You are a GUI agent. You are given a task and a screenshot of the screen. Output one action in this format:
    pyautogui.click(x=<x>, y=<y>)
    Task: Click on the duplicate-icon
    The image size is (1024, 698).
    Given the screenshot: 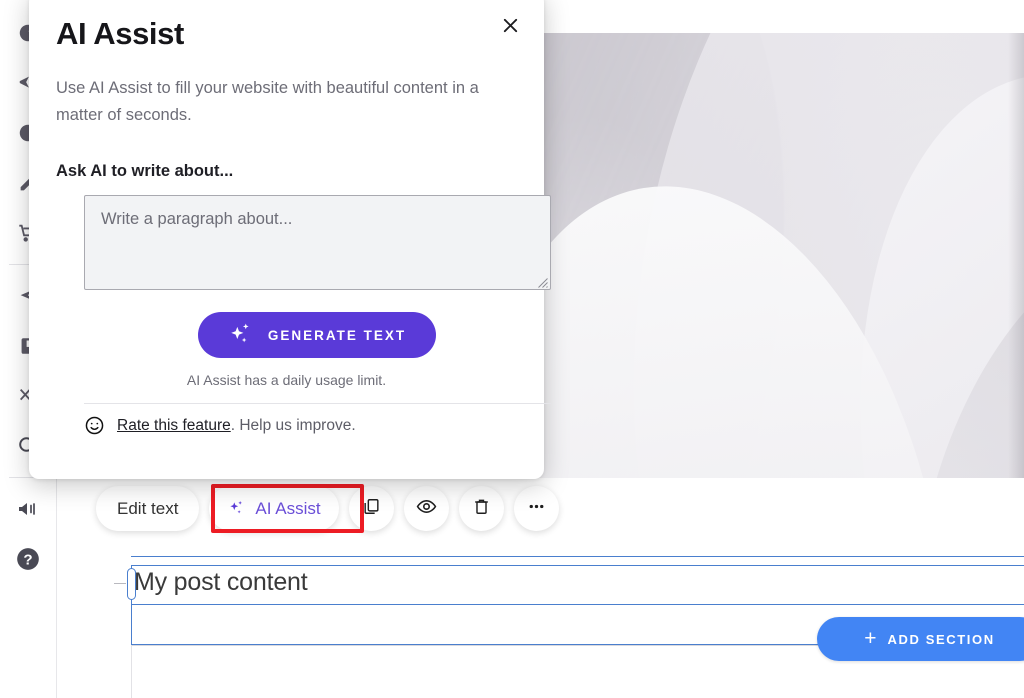 What is the action you would take?
    pyautogui.click(x=371, y=509)
    